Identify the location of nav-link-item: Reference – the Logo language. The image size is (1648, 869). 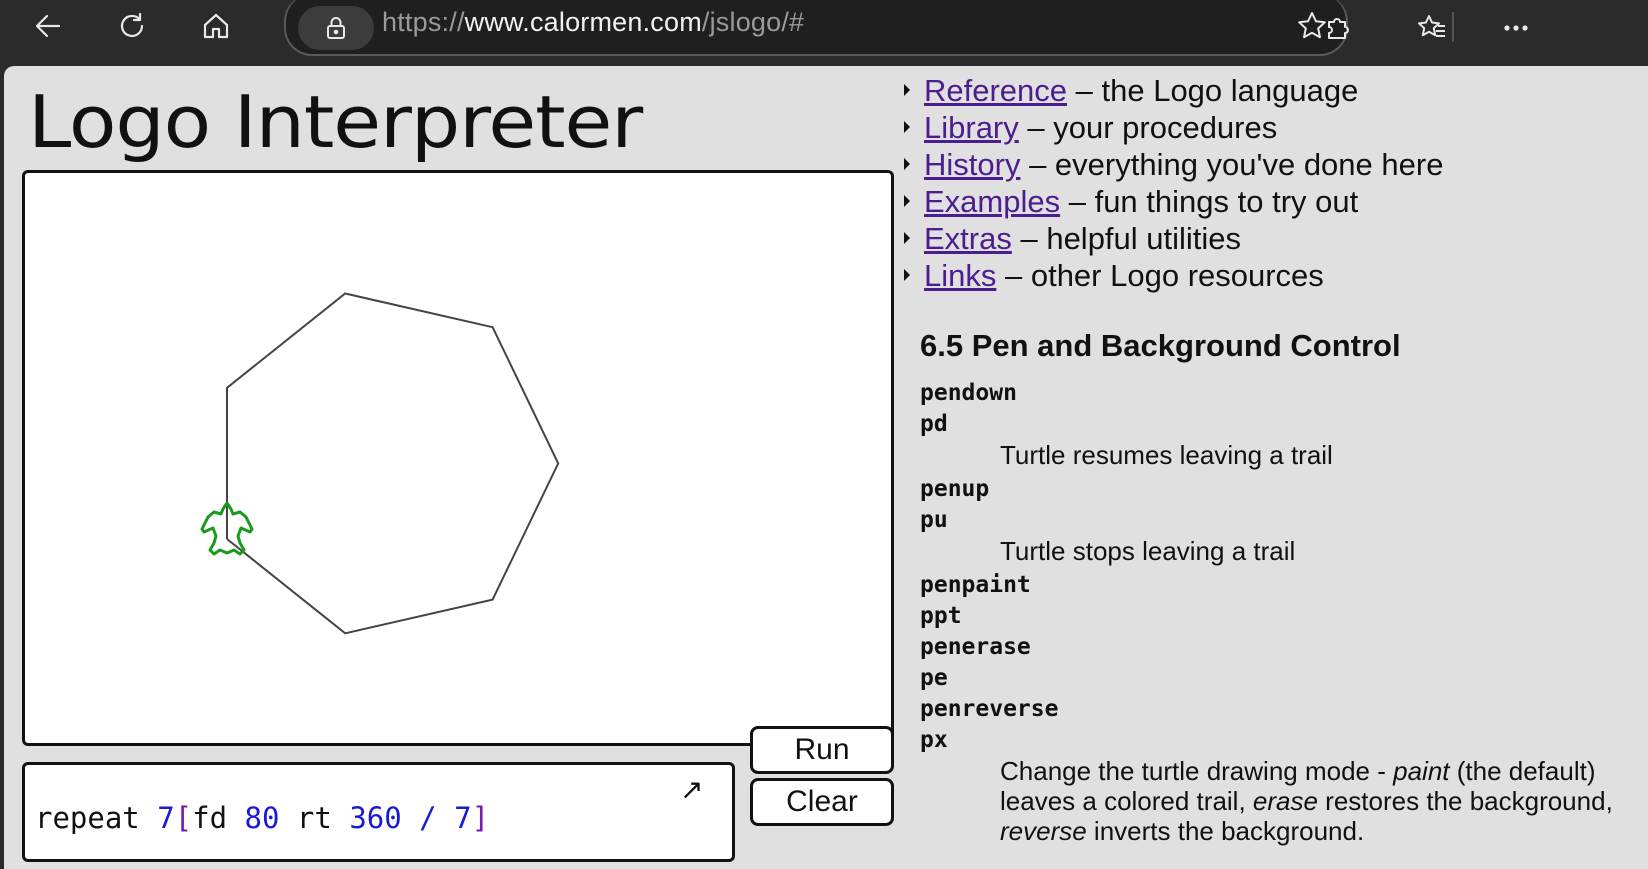
(1173, 90).